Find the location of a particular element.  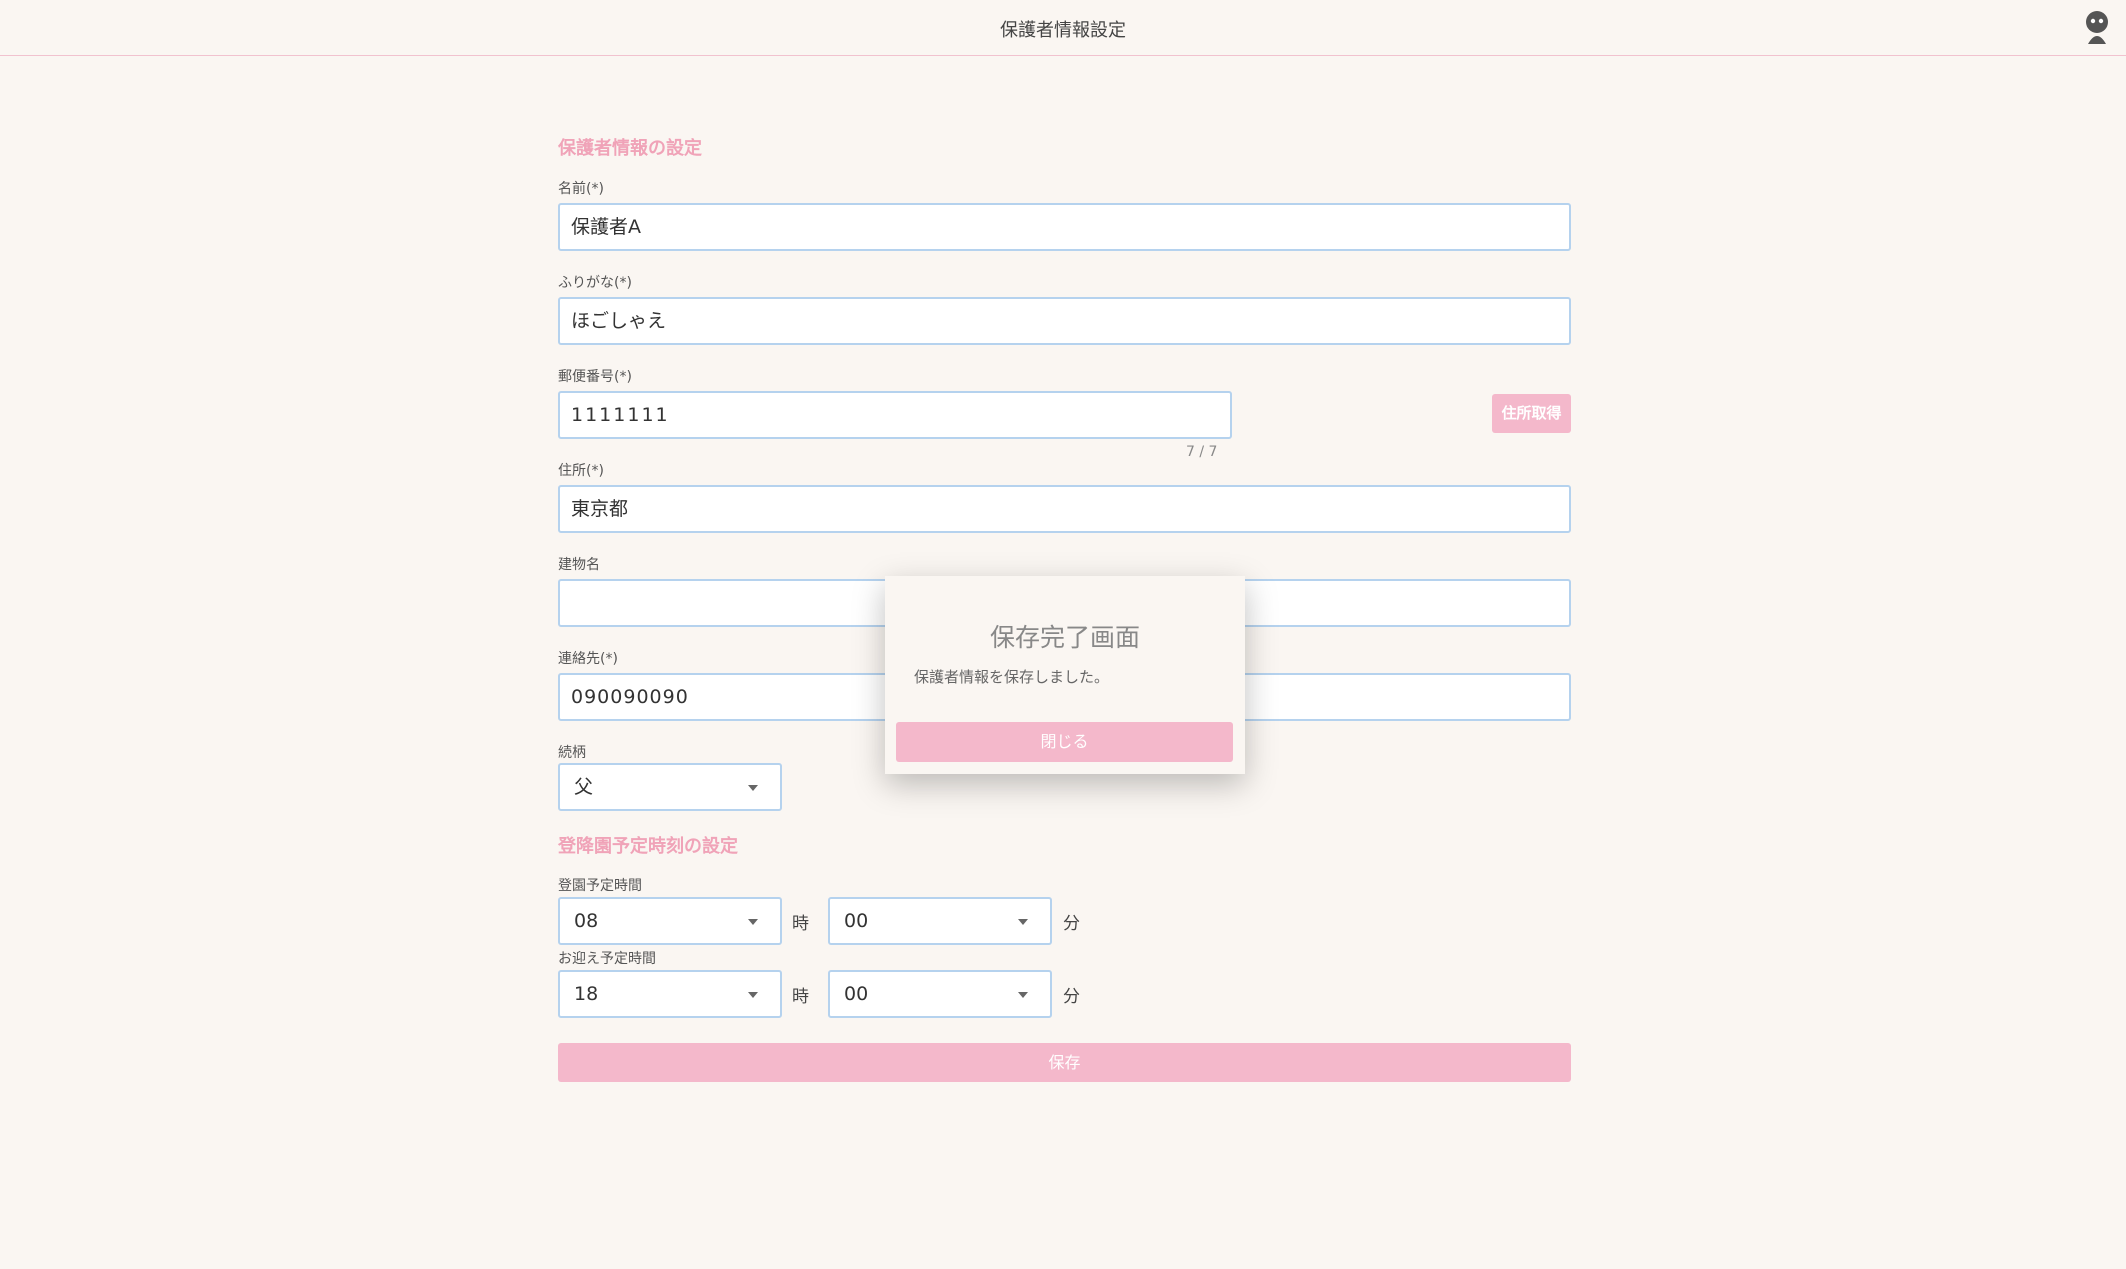

address-input: 東京都 is located at coordinates (1064, 509).